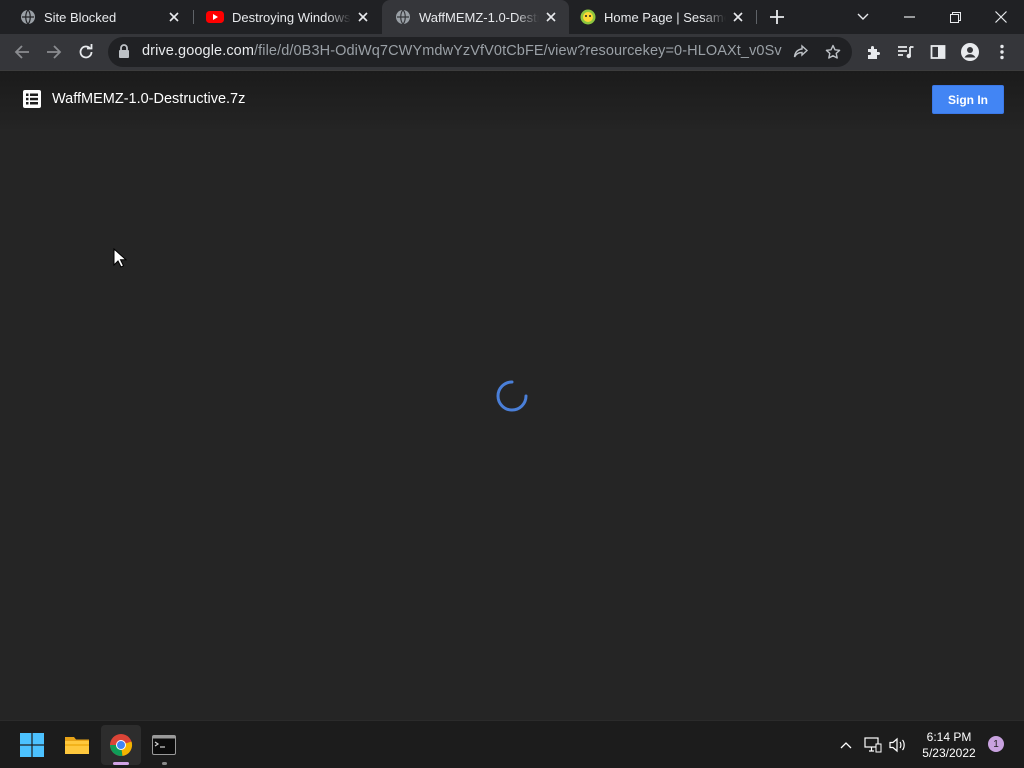 The height and width of the screenshot is (768, 1024). I want to click on sesame-street-icon, so click(588, 17).